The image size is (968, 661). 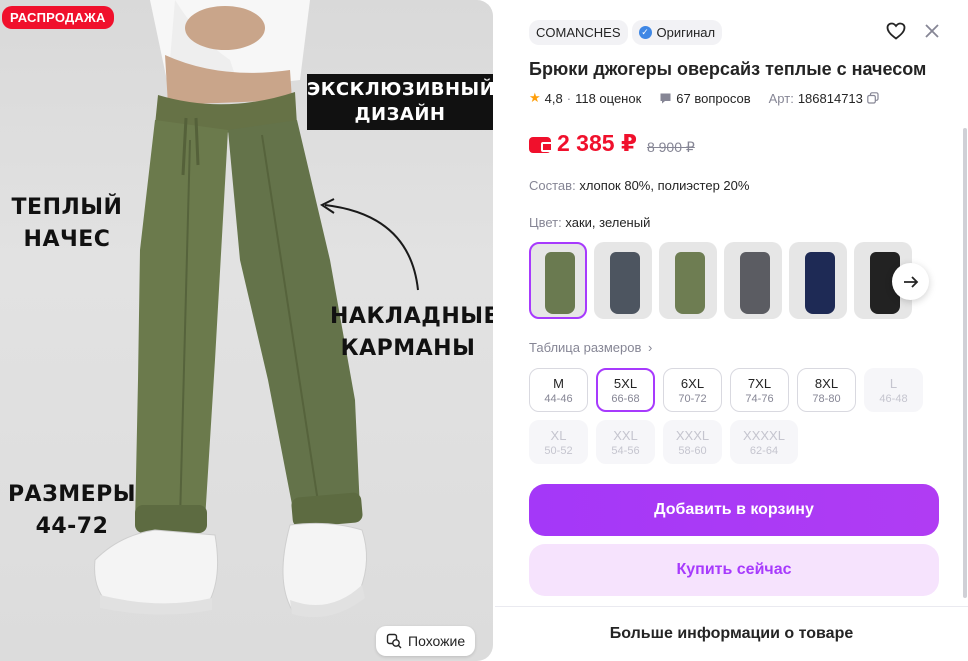 I want to click on color-value: хаки, зеленый, so click(x=608, y=222).